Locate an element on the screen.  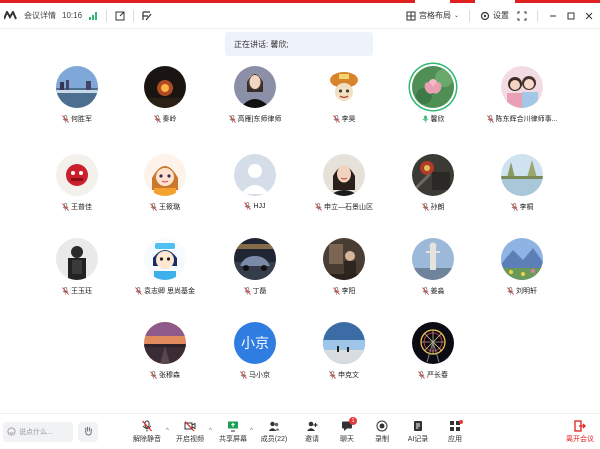
leave-meeting-button: 离开会议 is located at coordinates (580, 432).